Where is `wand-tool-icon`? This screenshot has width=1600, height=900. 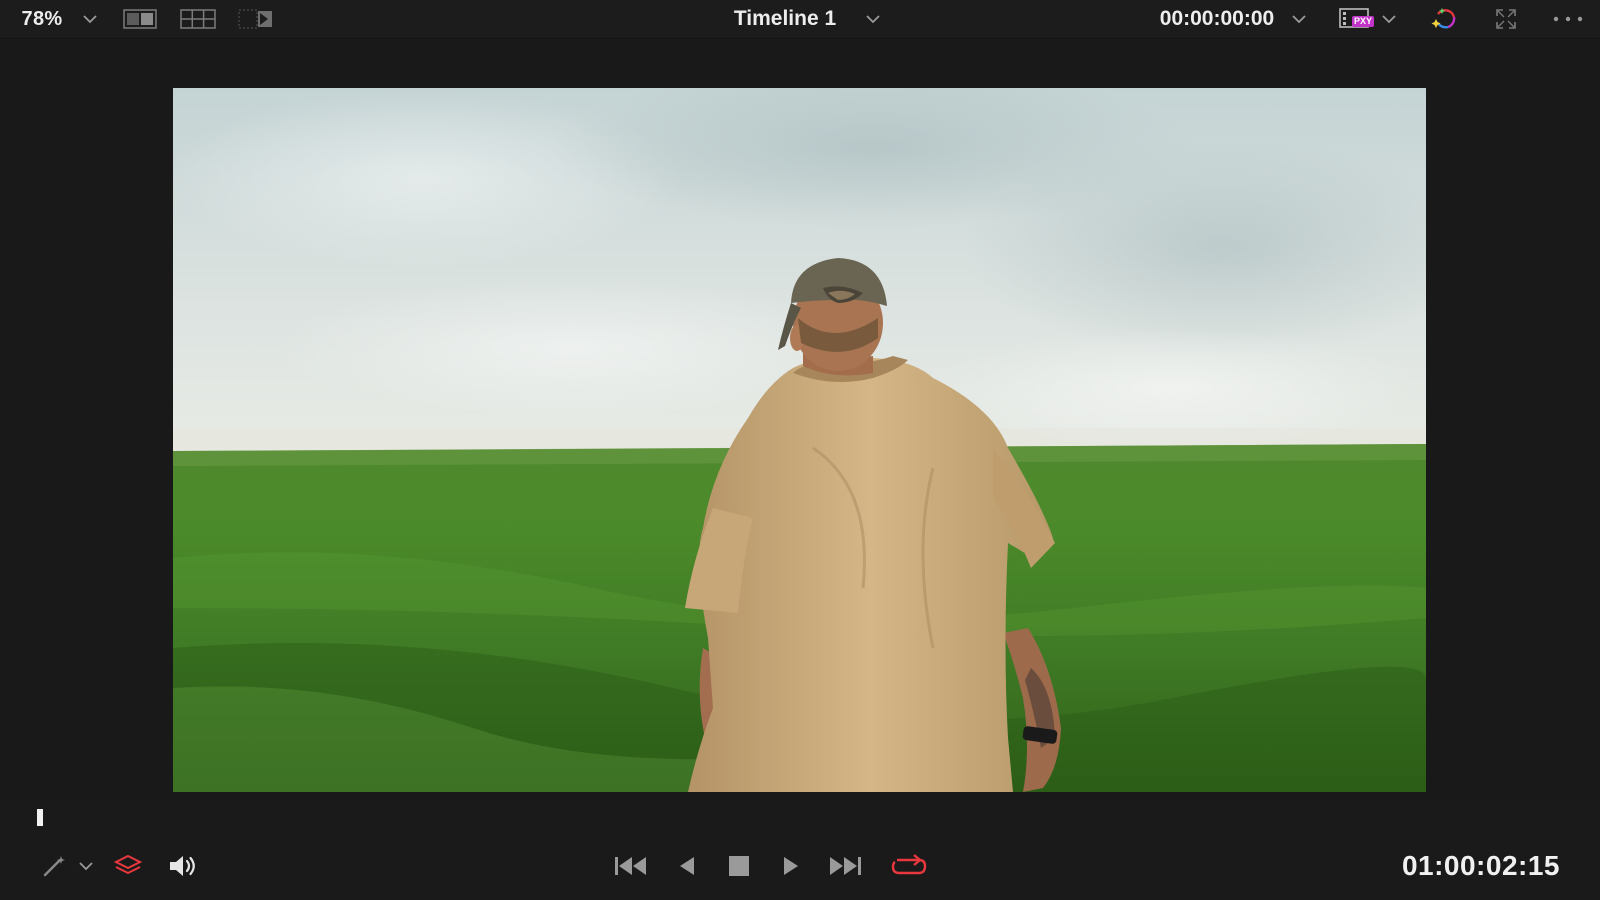
wand-tool-icon is located at coordinates (54, 866).